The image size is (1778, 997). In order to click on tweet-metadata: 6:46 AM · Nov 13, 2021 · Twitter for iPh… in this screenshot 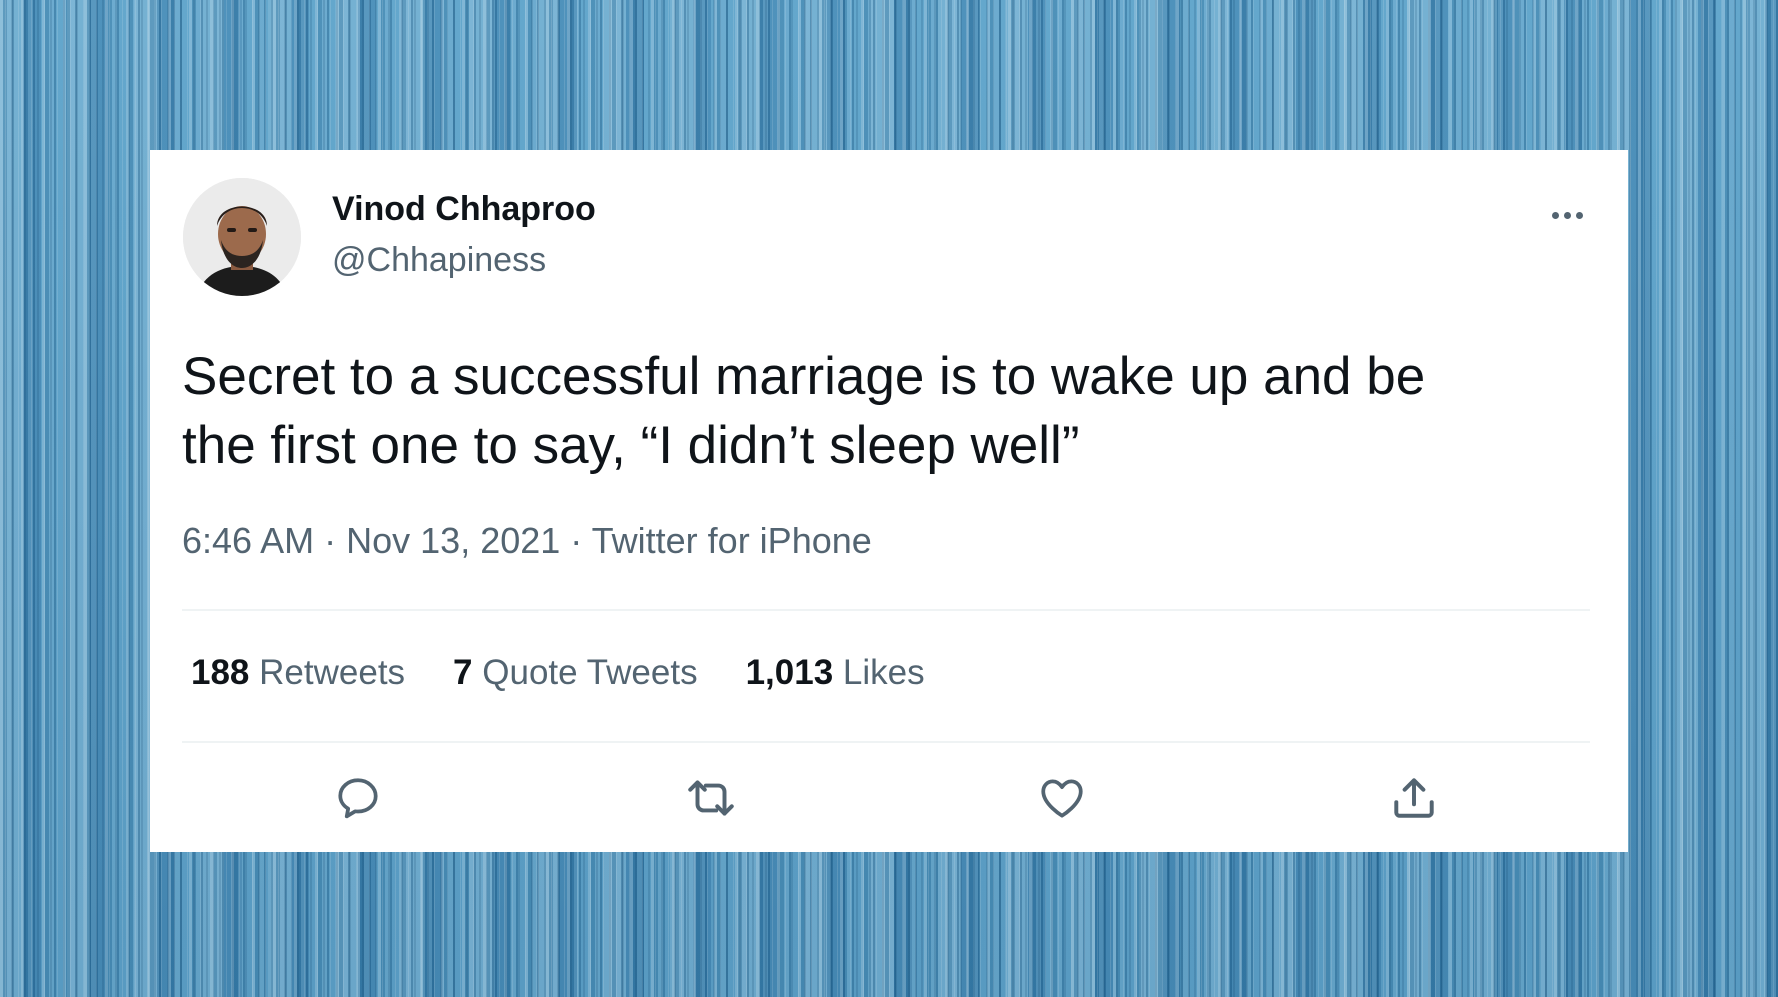, I will do `click(527, 541)`.